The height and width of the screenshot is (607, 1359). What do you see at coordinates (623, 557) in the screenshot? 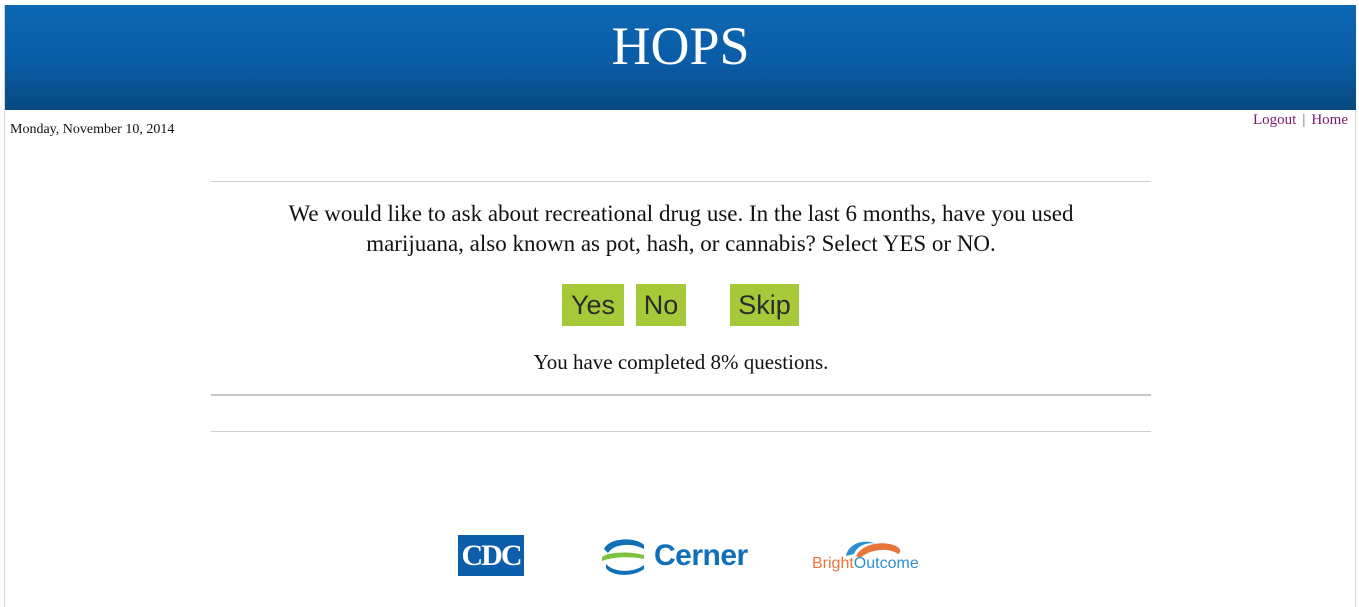
I see `cerner-swoosh-icon` at bounding box center [623, 557].